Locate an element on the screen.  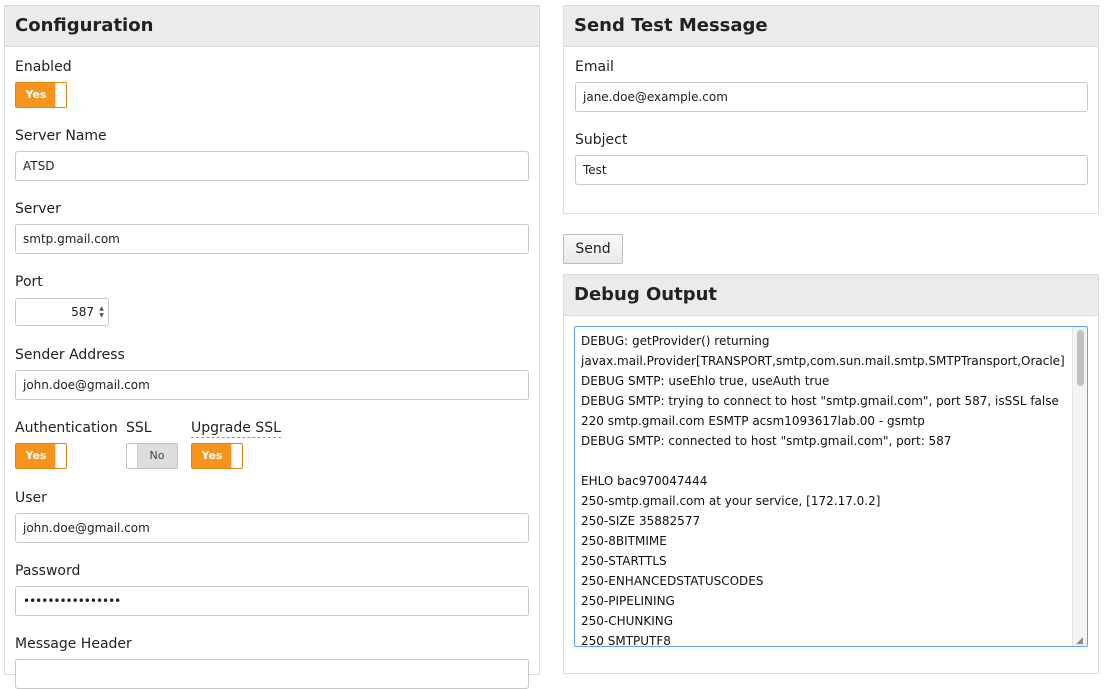
enabled-toggle-label: Yes is located at coordinates (36, 94).